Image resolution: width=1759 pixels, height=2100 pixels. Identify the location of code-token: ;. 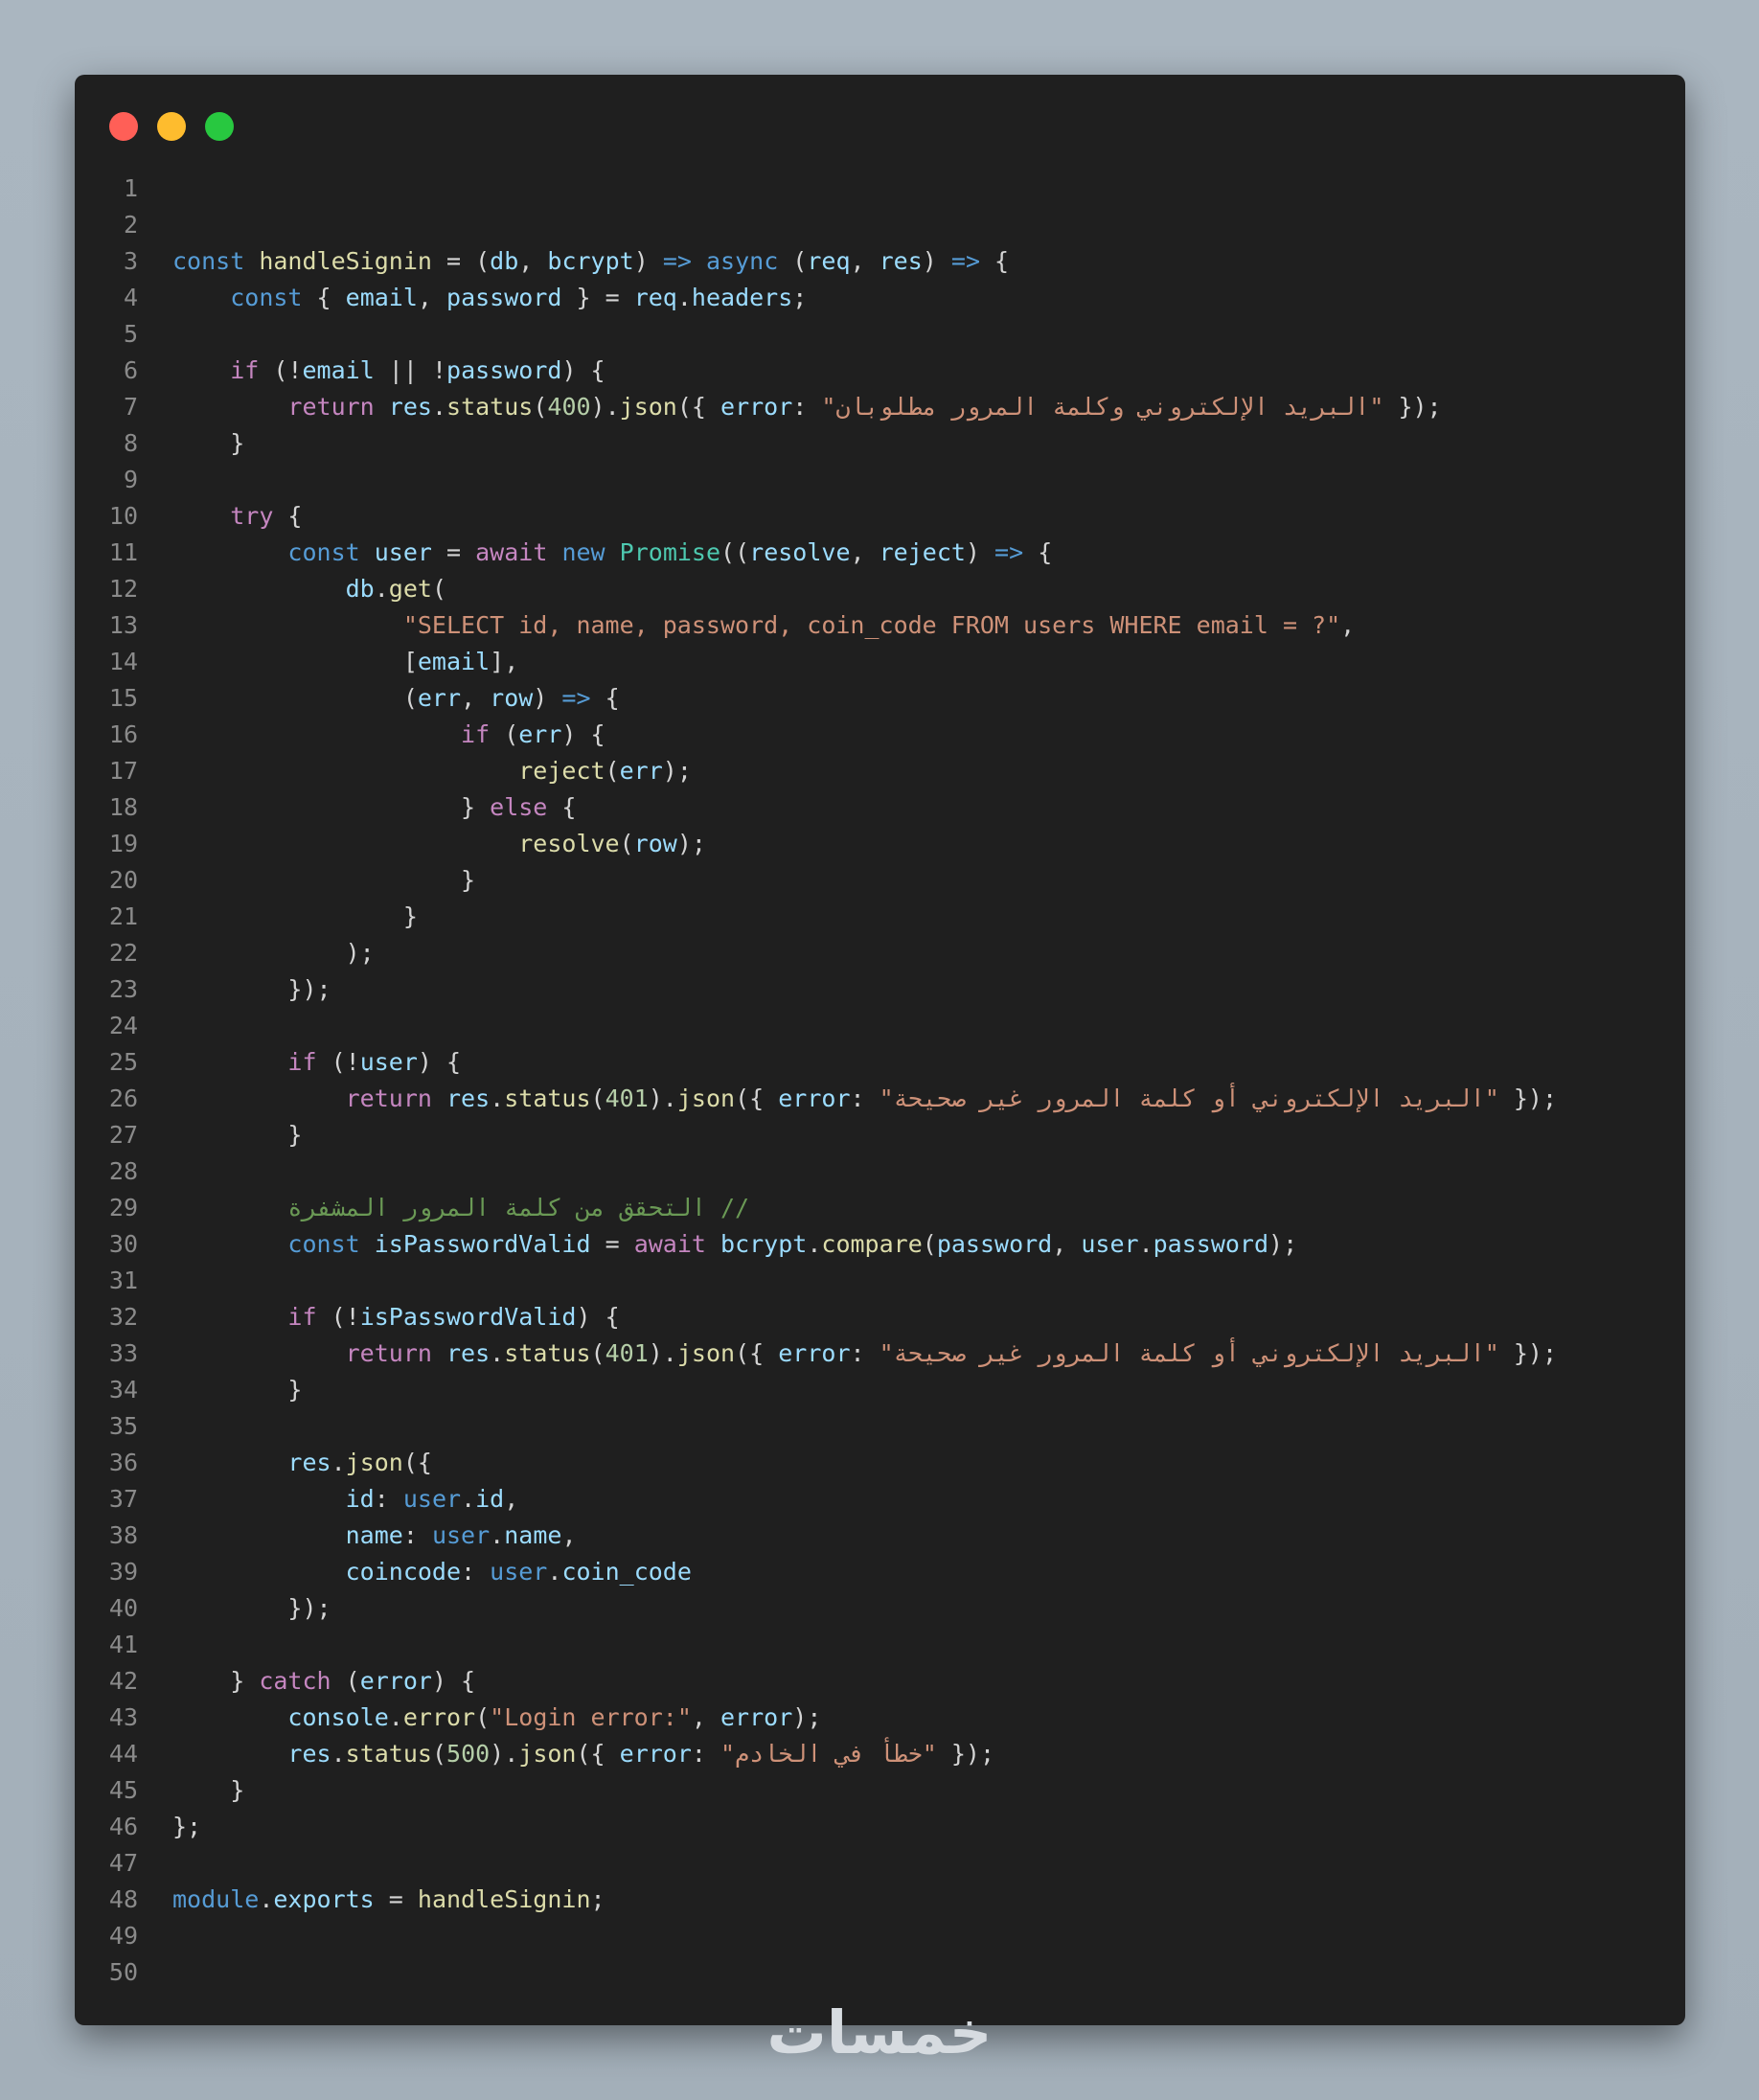
(597, 1899).